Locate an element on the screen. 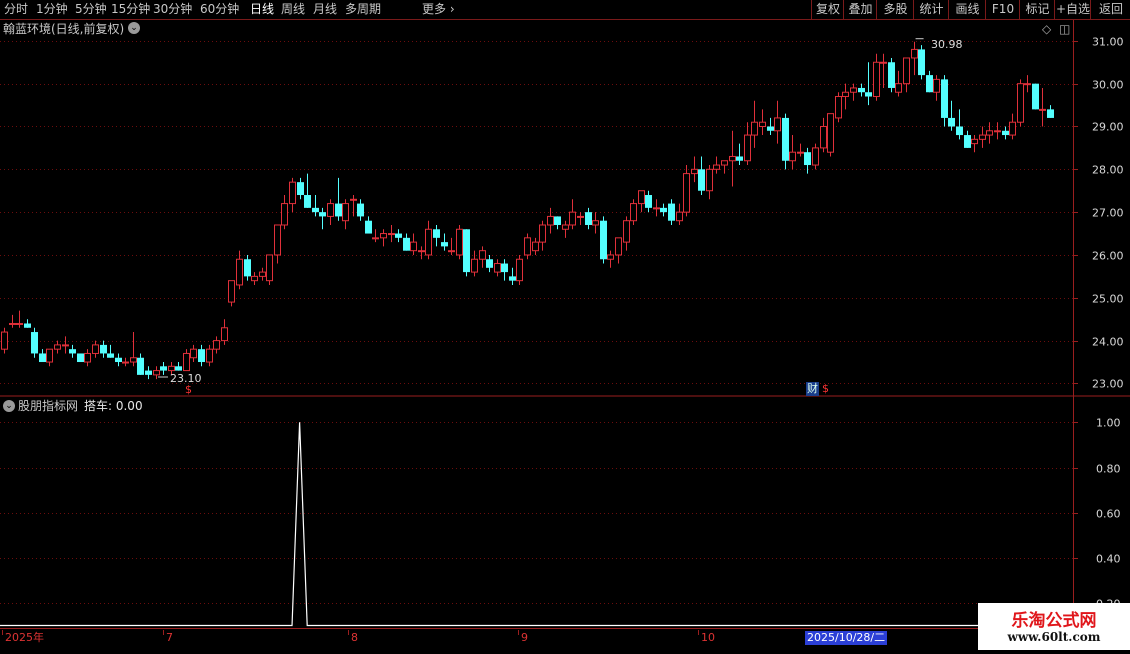  period-tab-7: 周线 is located at coordinates (293, 9).